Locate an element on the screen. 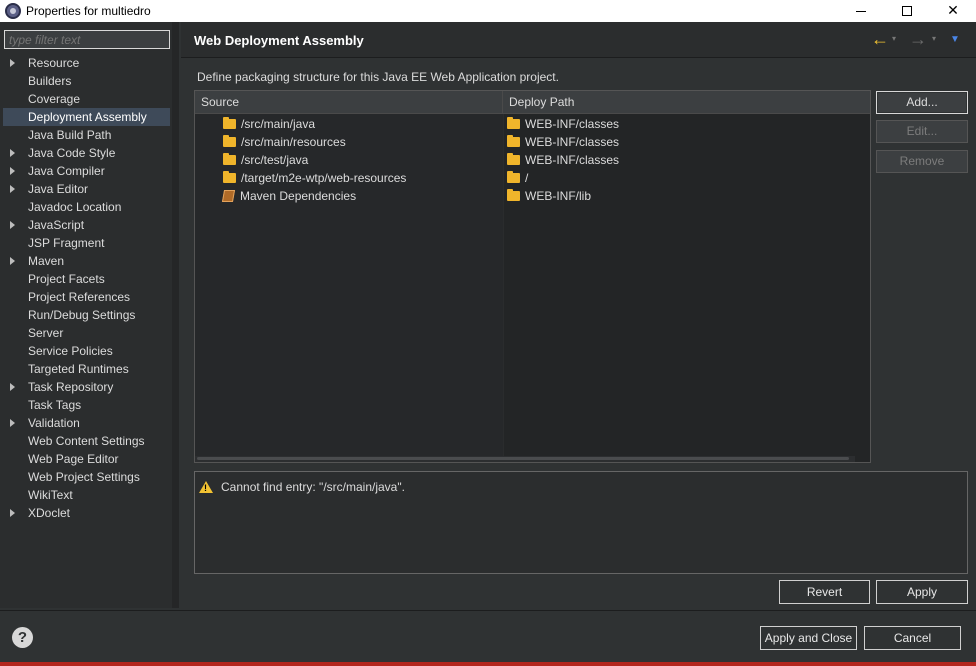  eclipse-app-icon is located at coordinates (13, 11).